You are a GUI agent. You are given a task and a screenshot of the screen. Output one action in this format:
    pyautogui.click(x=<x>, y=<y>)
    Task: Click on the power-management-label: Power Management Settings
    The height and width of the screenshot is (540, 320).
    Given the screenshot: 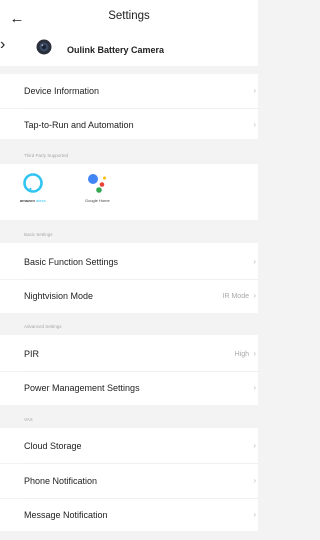 What is the action you would take?
    pyautogui.click(x=82, y=388)
    